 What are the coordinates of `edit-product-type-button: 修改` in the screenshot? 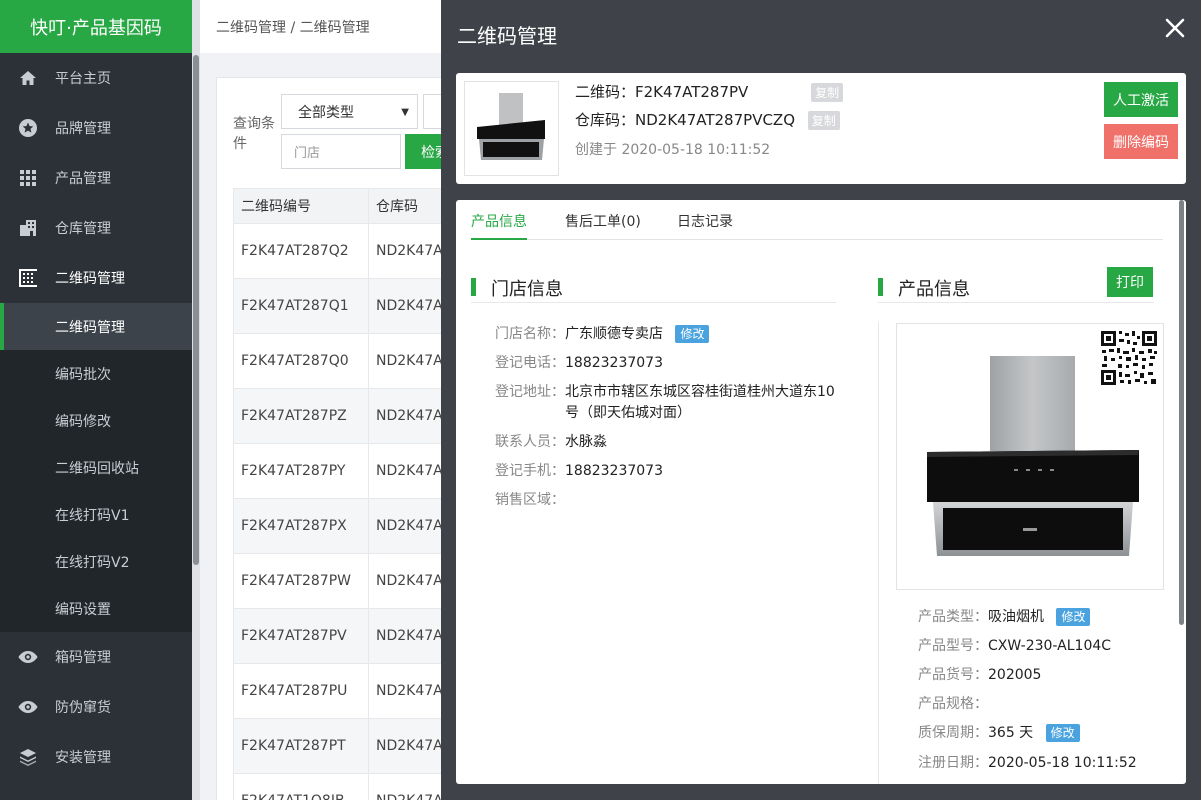 It's located at (1073, 617).